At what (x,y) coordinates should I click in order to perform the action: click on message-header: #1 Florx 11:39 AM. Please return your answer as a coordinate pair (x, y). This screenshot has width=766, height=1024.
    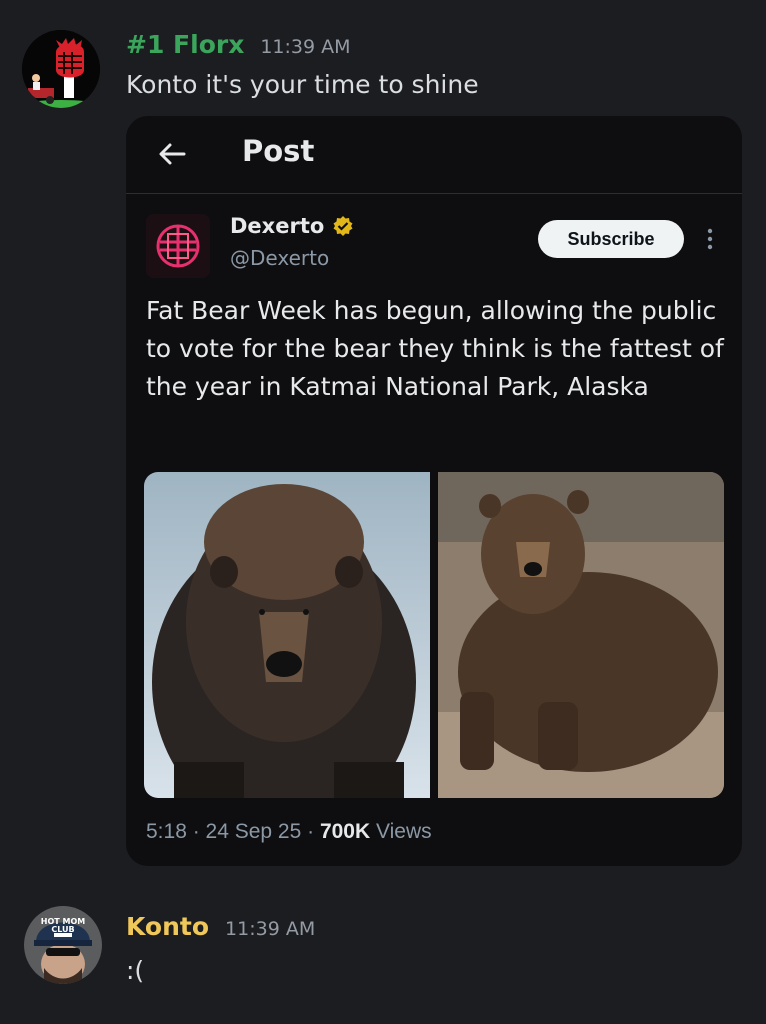
    Looking at the image, I should click on (238, 44).